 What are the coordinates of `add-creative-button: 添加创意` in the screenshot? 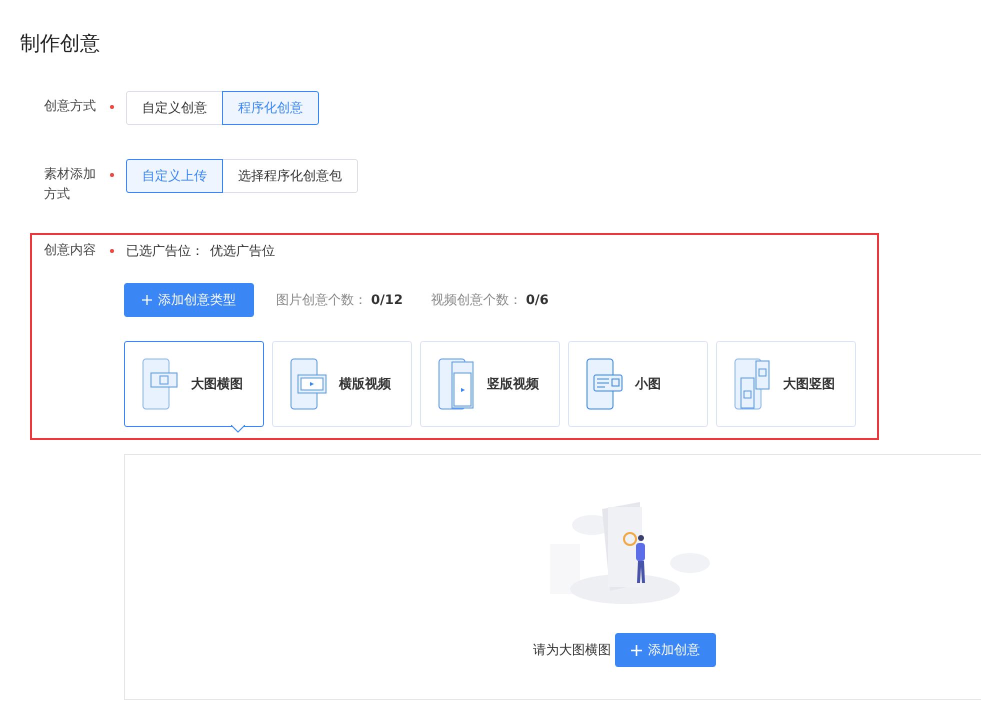 It's located at (665, 650).